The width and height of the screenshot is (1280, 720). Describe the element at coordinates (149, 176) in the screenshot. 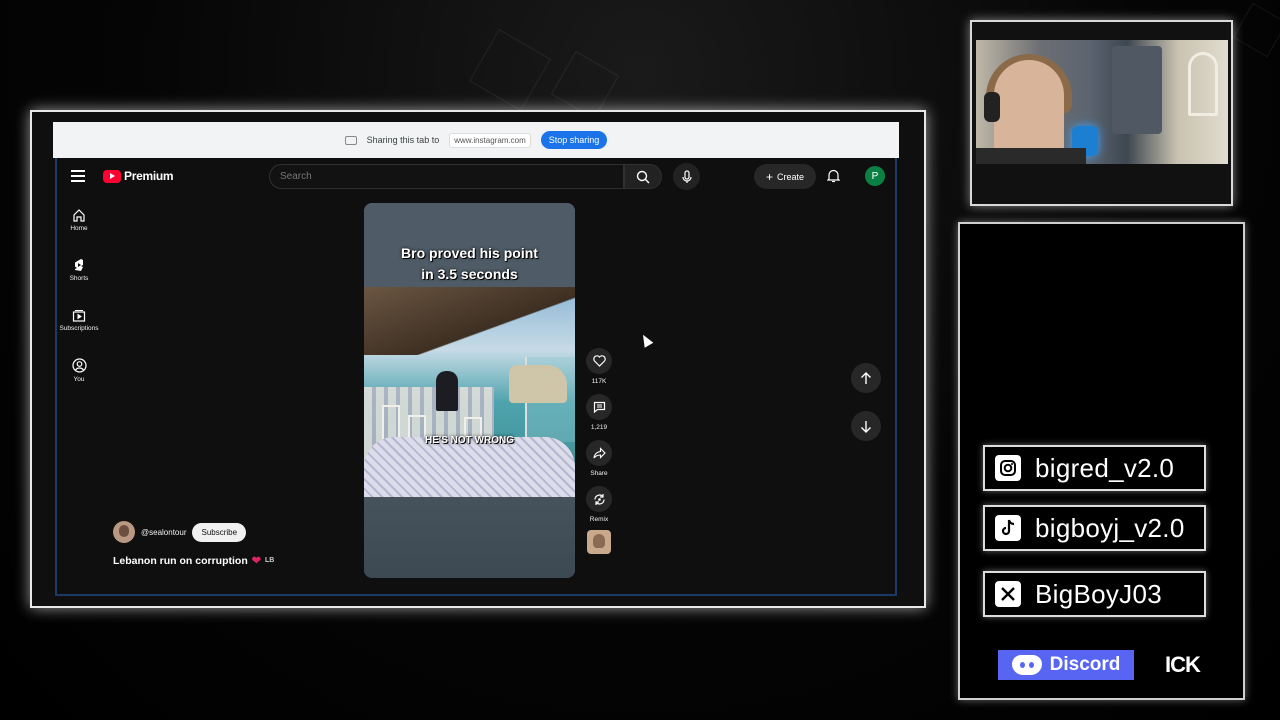

I see `logo-text: Premium` at that location.